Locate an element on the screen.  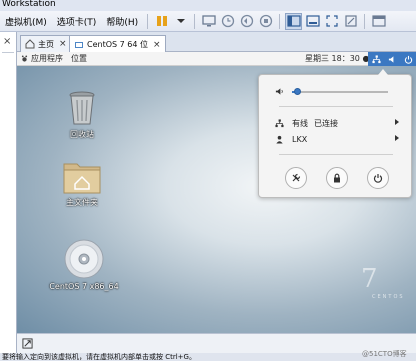
fit-guest-icon is located at coordinates (27, 343).